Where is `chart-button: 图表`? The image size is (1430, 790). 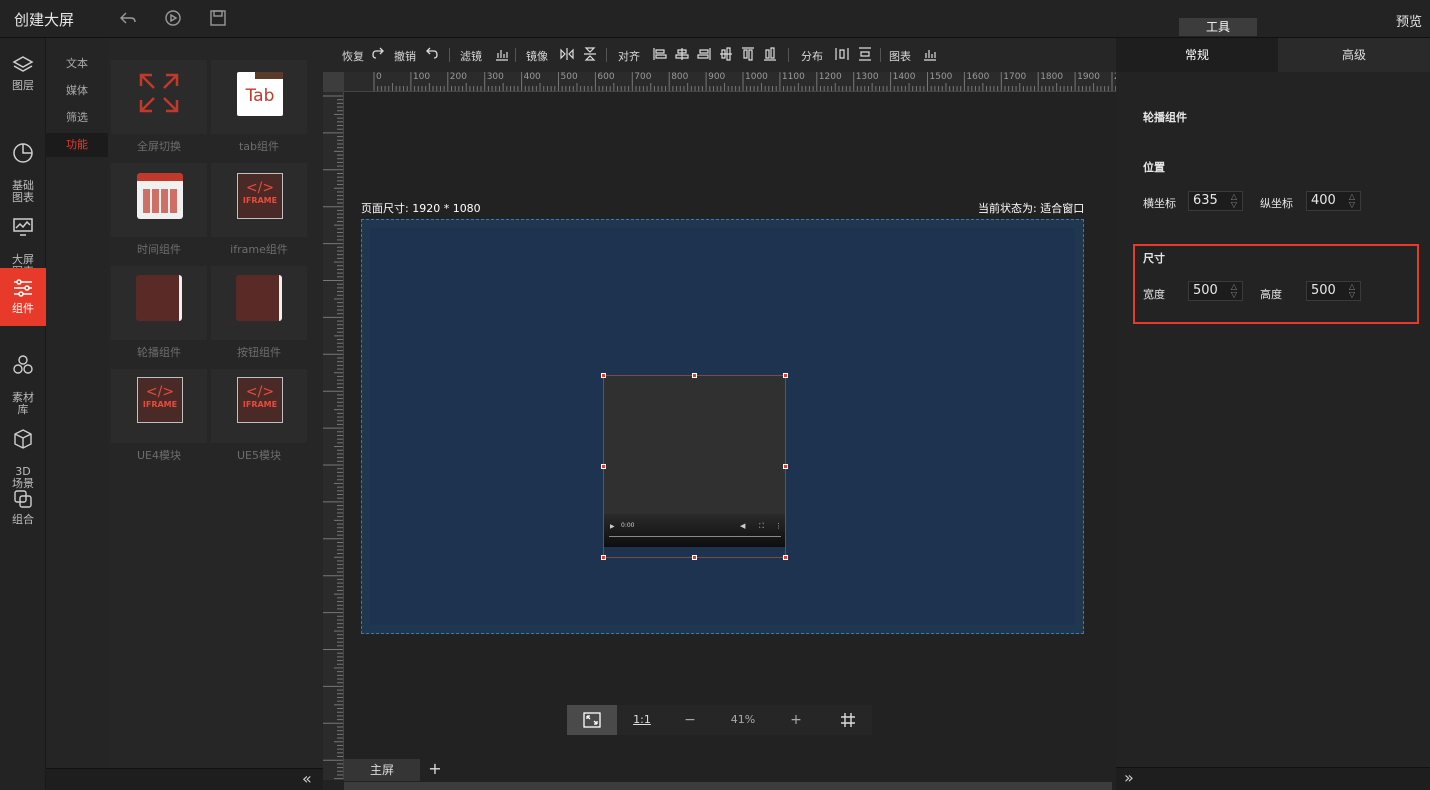 chart-button: 图表 is located at coordinates (900, 56).